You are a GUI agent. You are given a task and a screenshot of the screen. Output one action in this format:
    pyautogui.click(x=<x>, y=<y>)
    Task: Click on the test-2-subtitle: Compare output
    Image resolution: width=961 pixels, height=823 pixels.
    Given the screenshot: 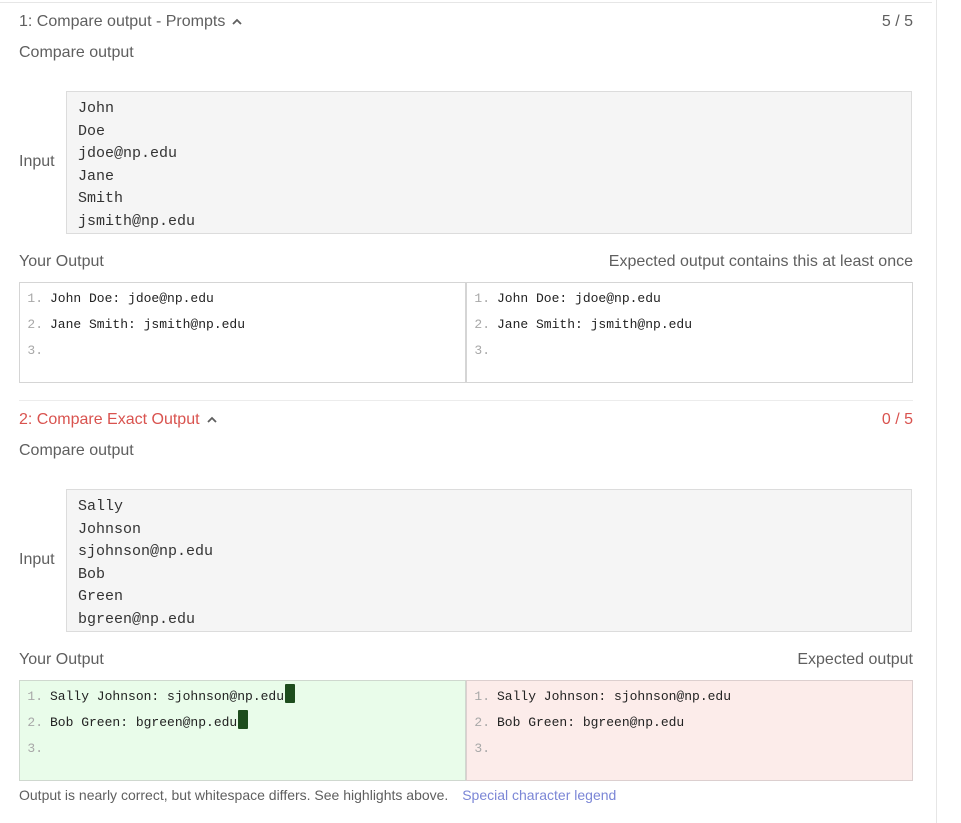 What is the action you would take?
    pyautogui.click(x=76, y=450)
    